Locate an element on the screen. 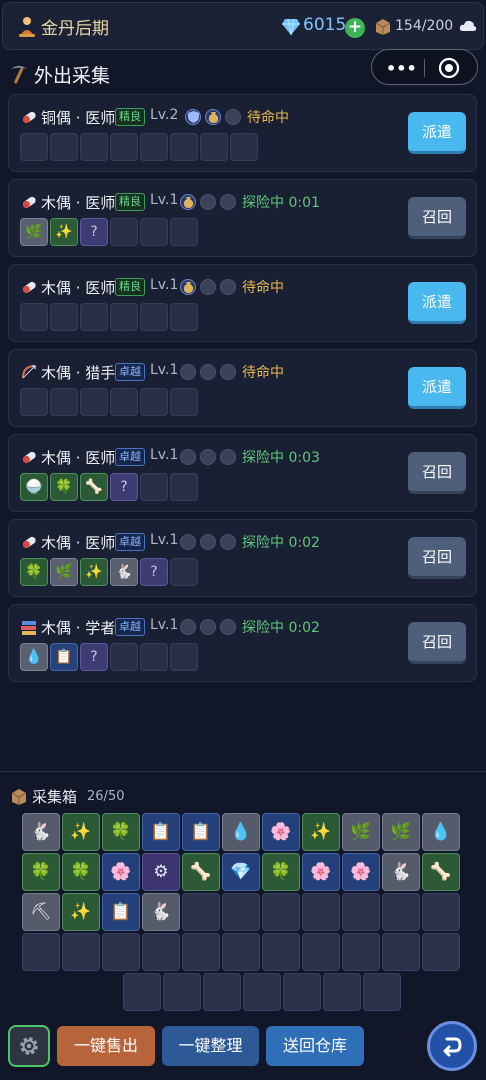  sell-all-button: 一键售出 is located at coordinates (106, 1046).